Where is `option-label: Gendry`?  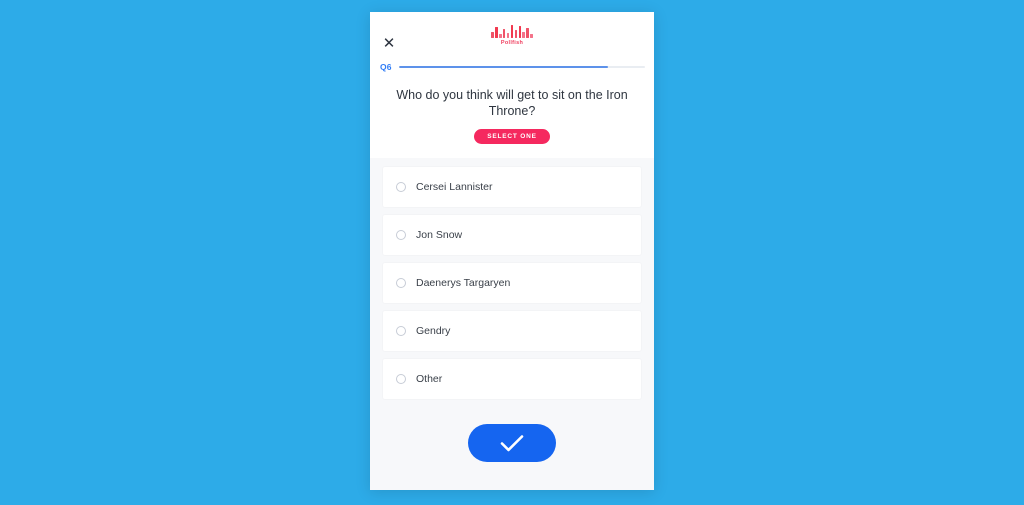 option-label: Gendry is located at coordinates (433, 330).